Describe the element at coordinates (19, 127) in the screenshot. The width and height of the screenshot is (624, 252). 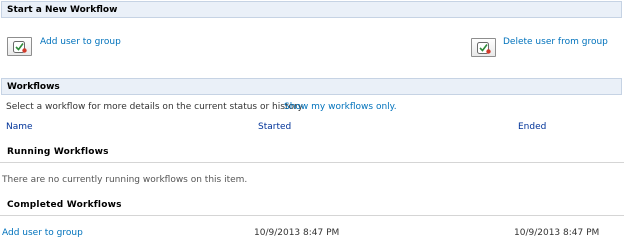
I see `column-header-name: Name` at that location.